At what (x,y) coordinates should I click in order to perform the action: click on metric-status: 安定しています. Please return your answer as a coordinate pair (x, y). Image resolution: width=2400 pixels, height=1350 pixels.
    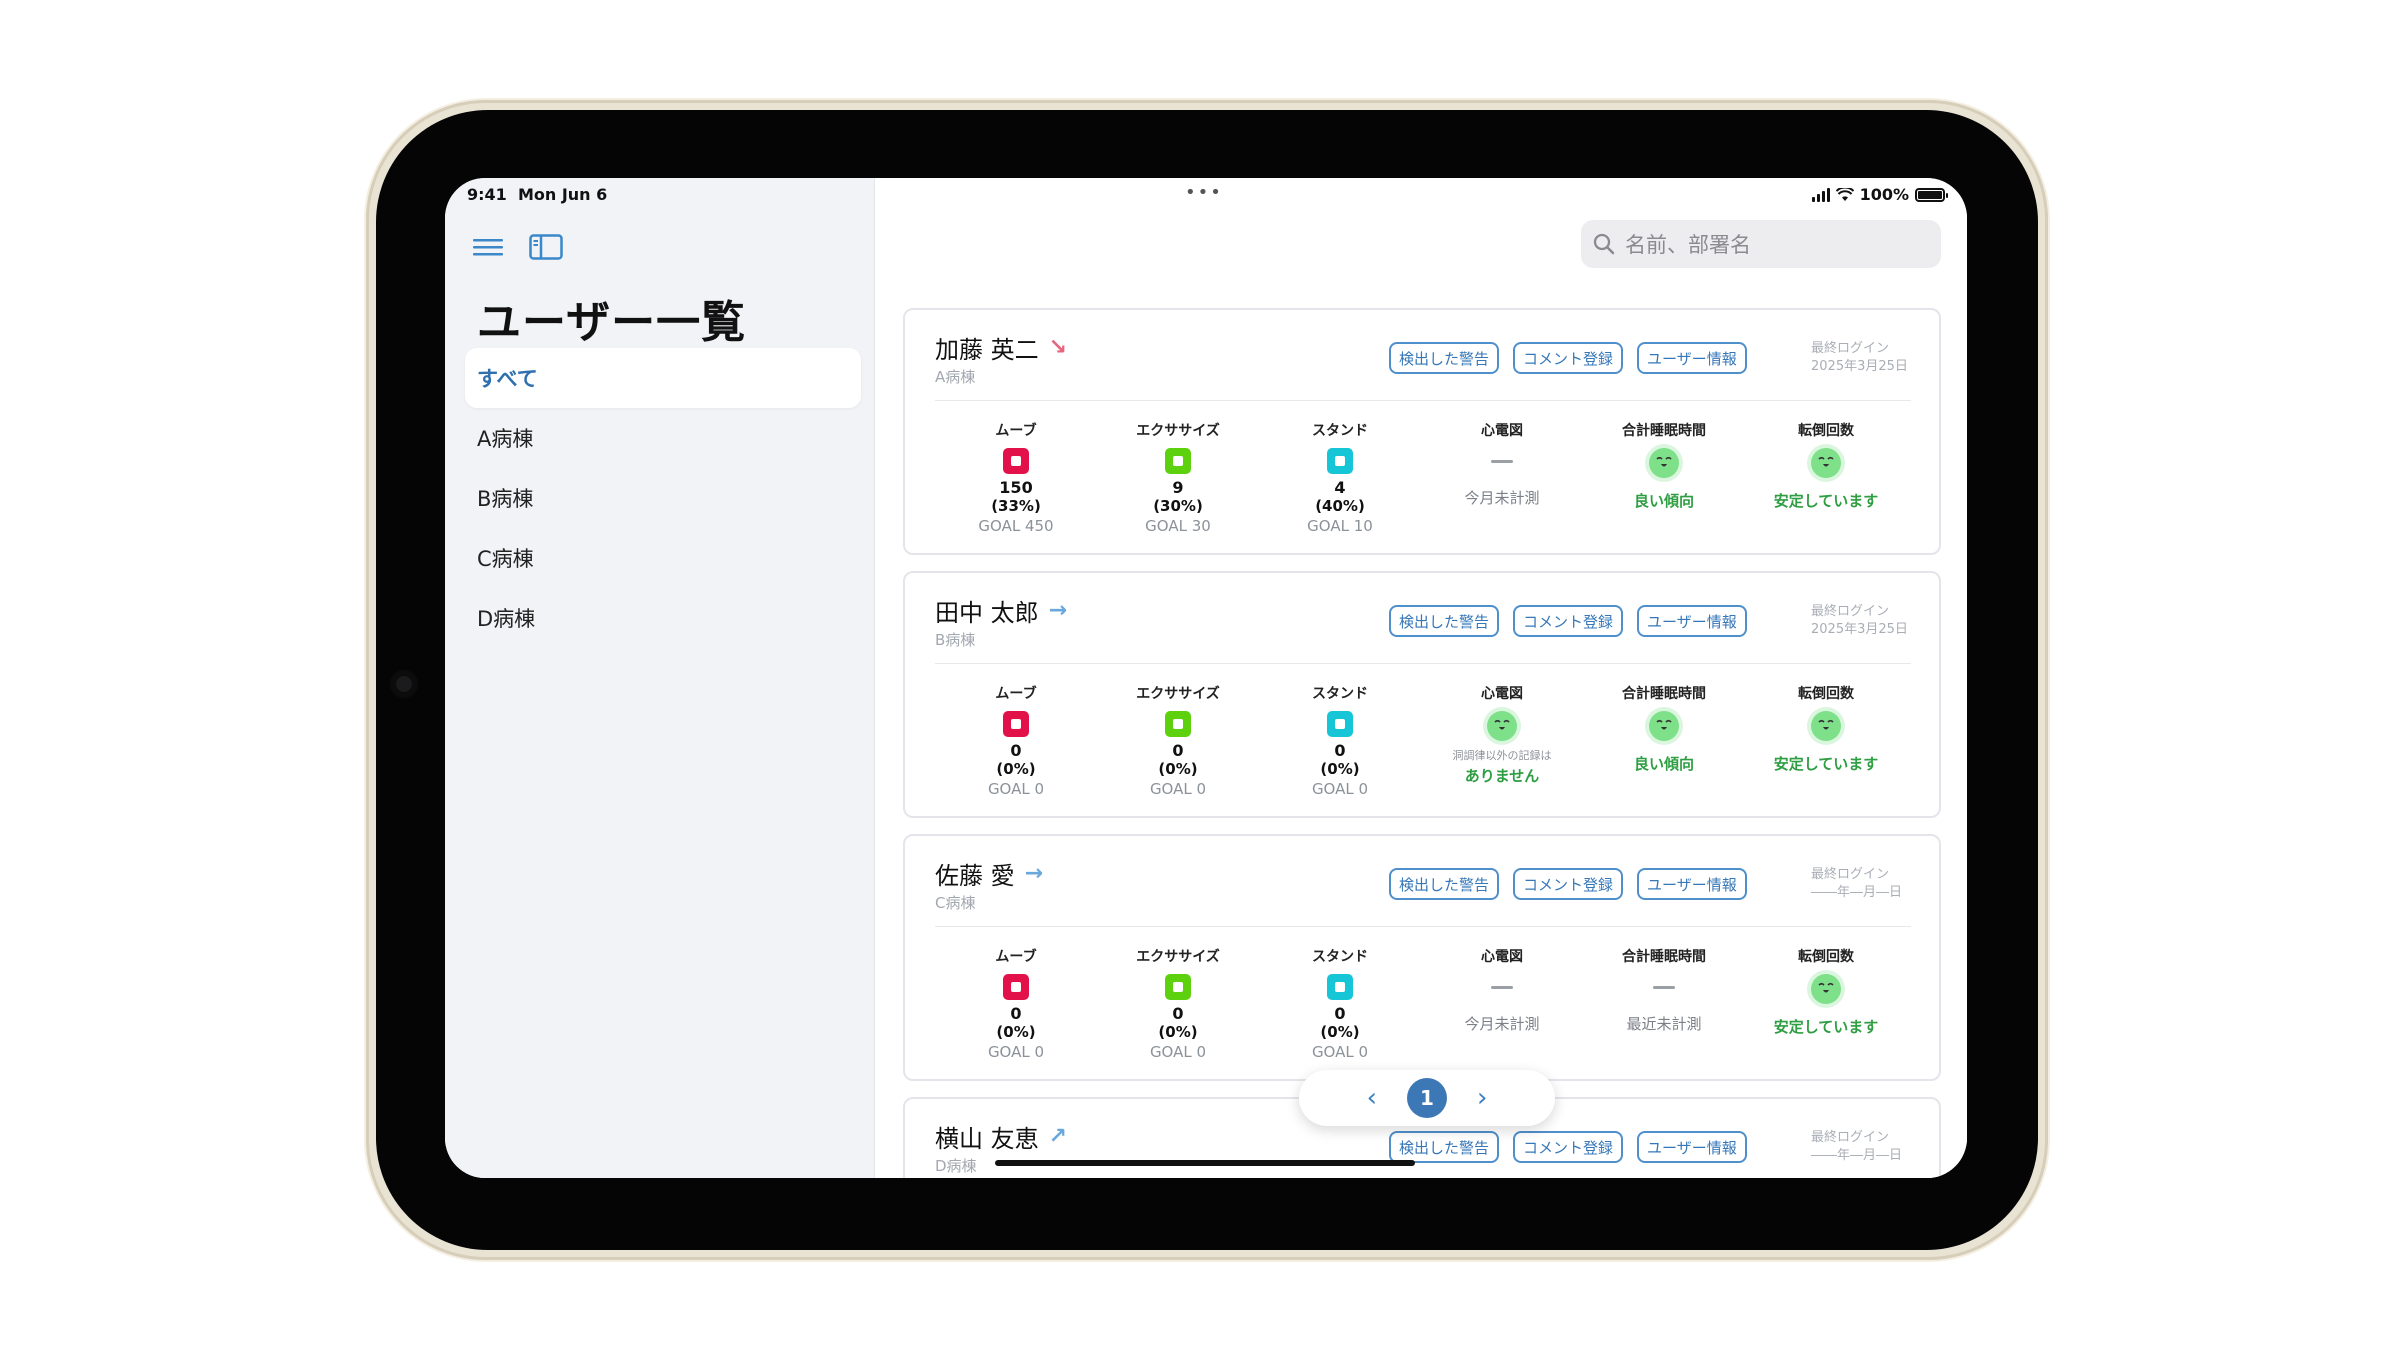
    Looking at the image, I should click on (1826, 1027).